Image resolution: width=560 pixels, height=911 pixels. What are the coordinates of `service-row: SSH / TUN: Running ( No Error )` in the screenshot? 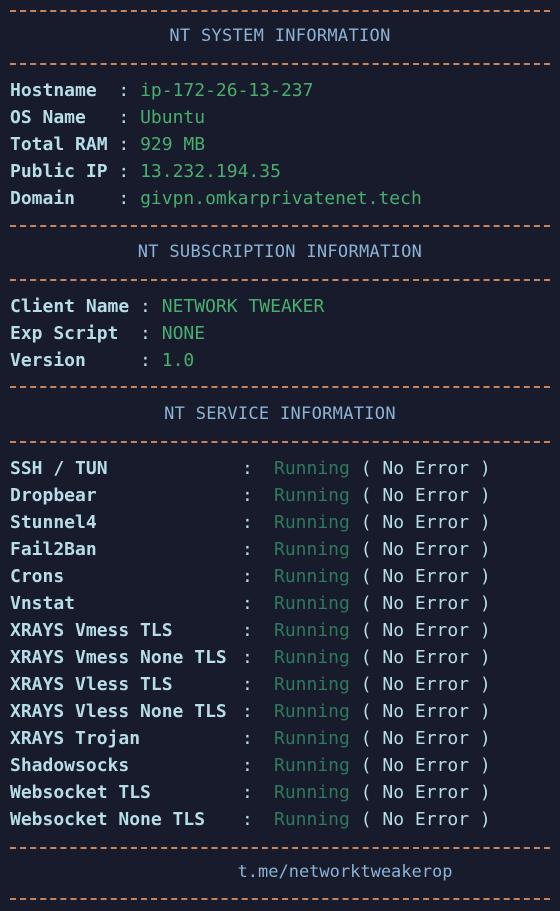 It's located at (280, 469).